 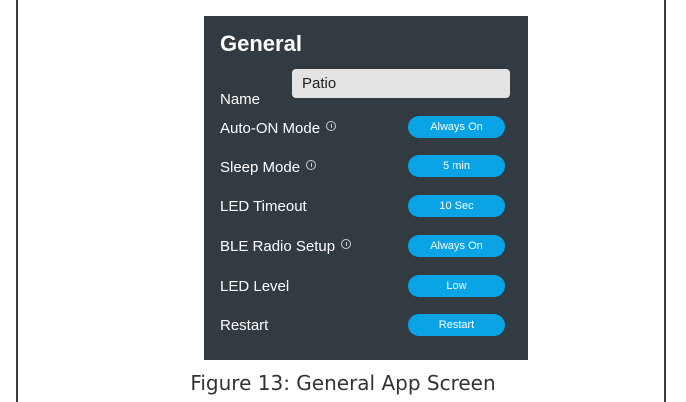 I want to click on auto-on-mode-label: Auto-ON Mode, so click(x=278, y=129).